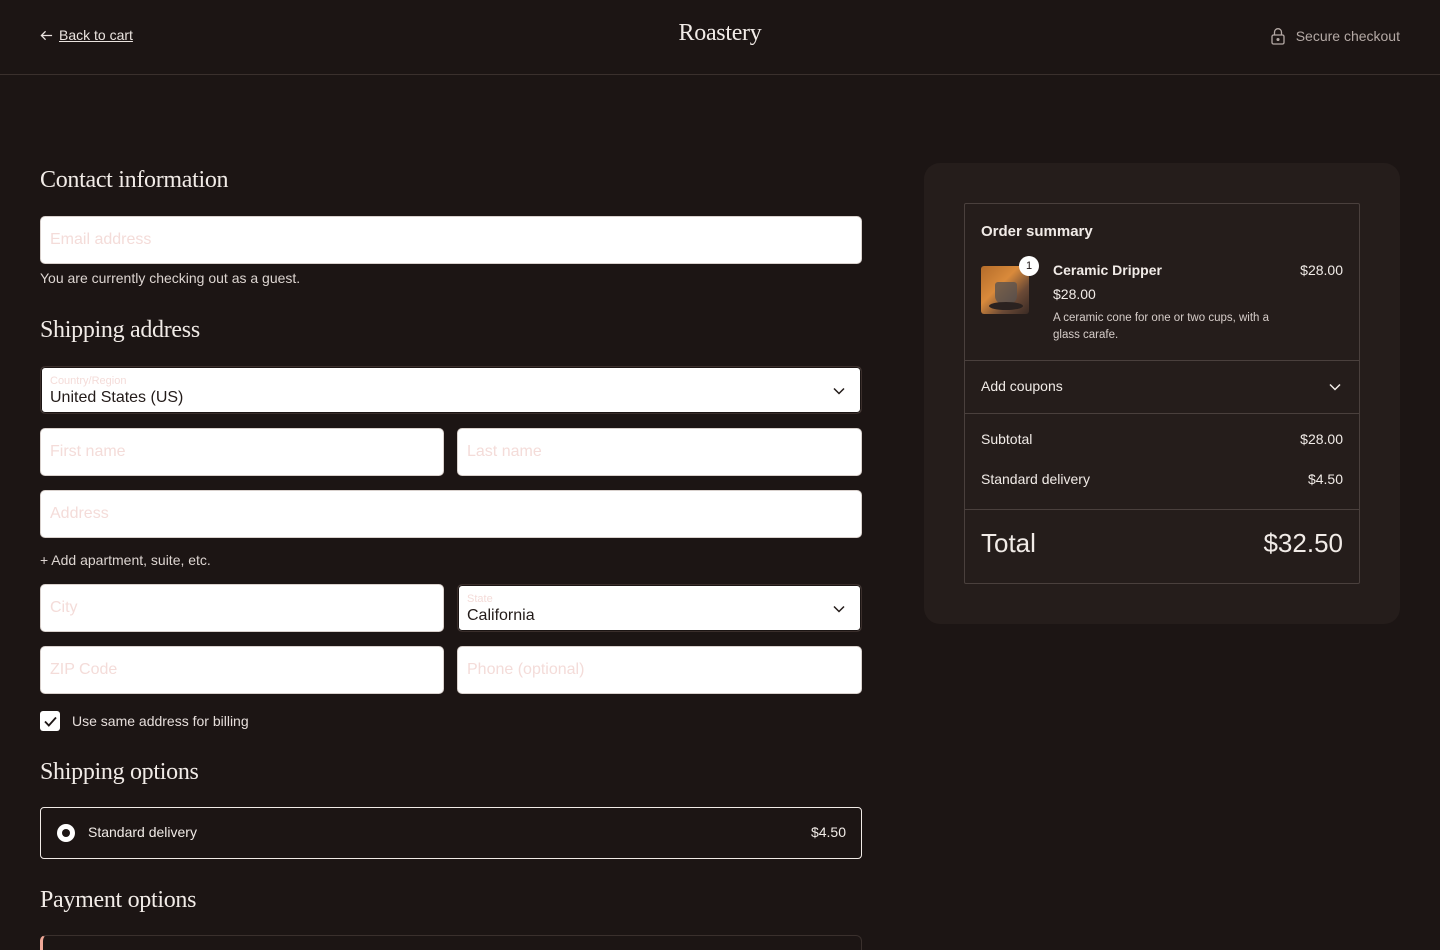 The width and height of the screenshot is (1440, 950). I want to click on subtotal-value: $28.00, so click(1321, 439).